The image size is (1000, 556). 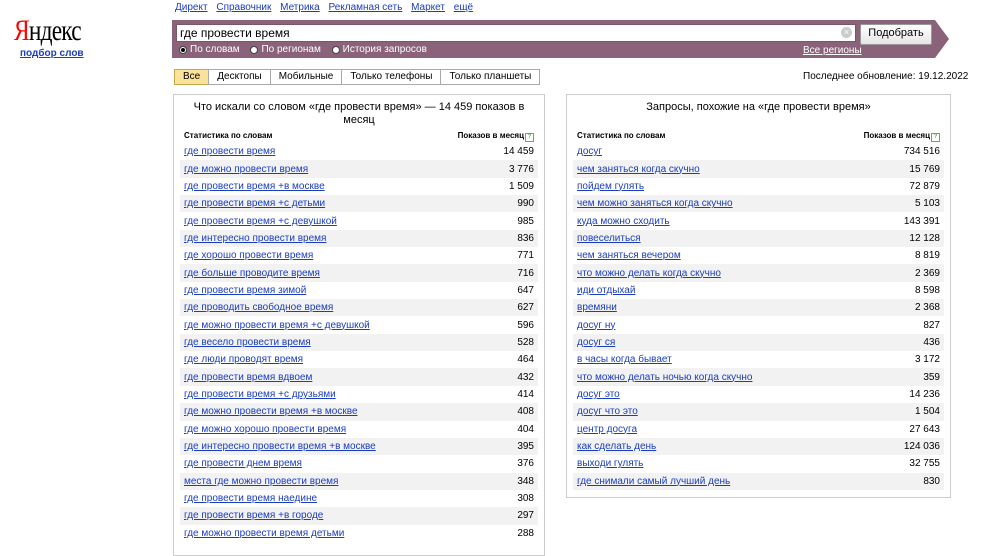 I want to click on phrase-link: где можно провести время, so click(x=246, y=169).